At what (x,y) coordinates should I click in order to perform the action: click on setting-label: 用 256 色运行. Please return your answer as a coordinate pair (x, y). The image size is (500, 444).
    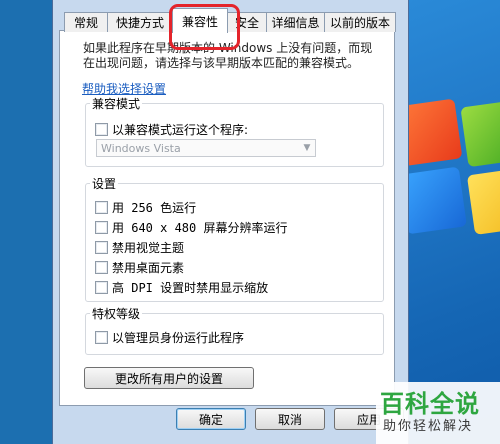
    Looking at the image, I should click on (154, 208).